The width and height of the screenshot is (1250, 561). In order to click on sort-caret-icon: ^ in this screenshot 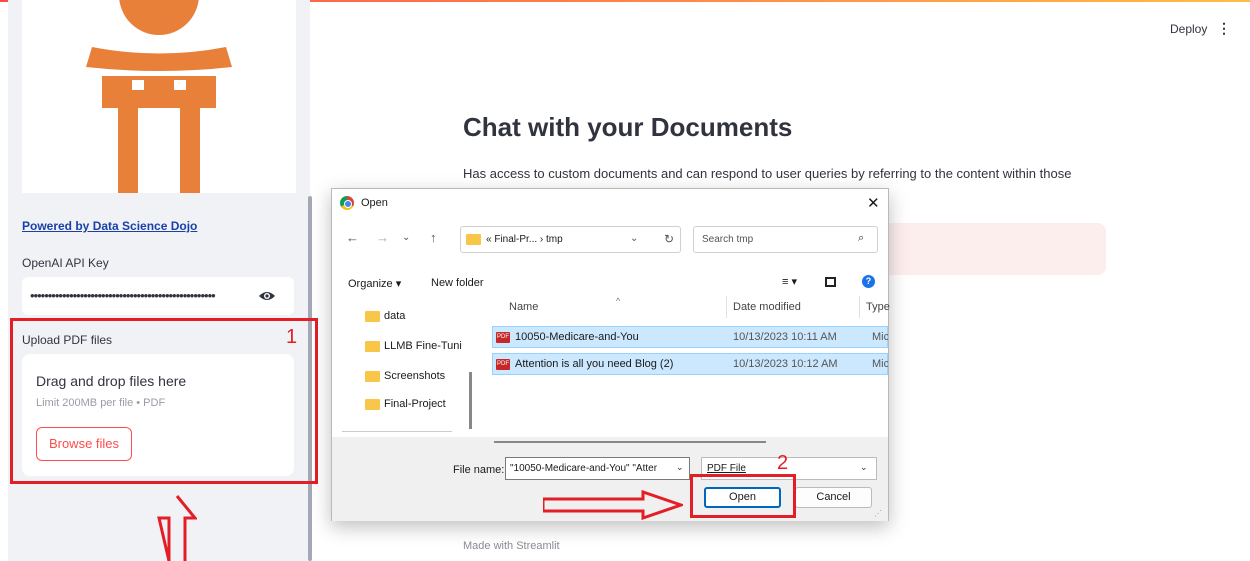, I will do `click(618, 301)`.